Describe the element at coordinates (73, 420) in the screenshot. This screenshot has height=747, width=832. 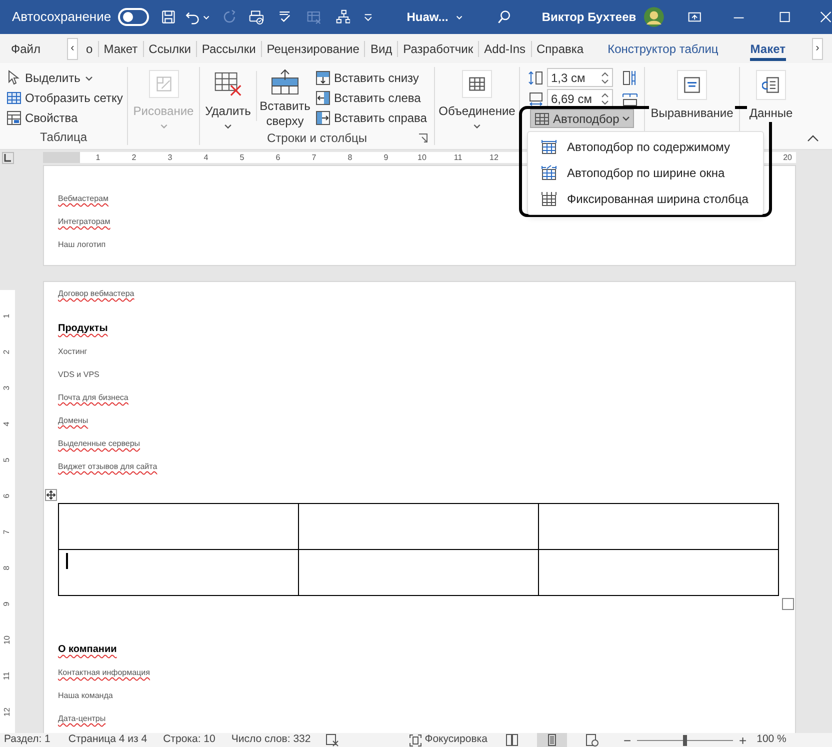
I see `paragraph: Домены` at that location.